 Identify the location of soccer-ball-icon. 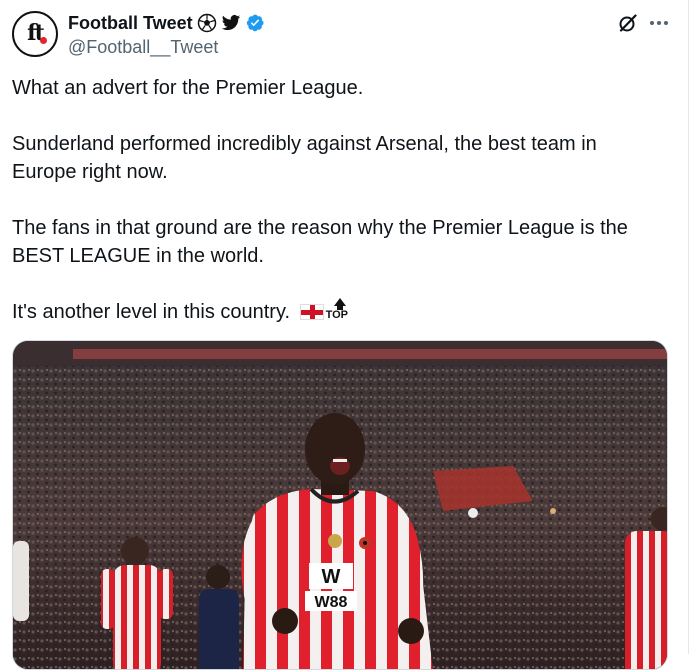
(207, 23).